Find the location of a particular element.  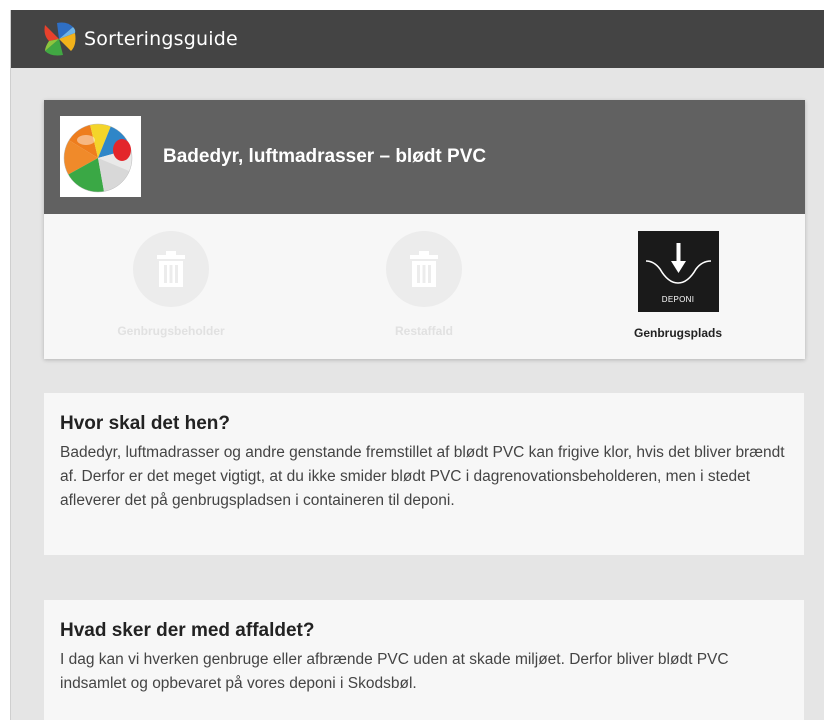

pinwheel-logo-icon is located at coordinates (59, 39).